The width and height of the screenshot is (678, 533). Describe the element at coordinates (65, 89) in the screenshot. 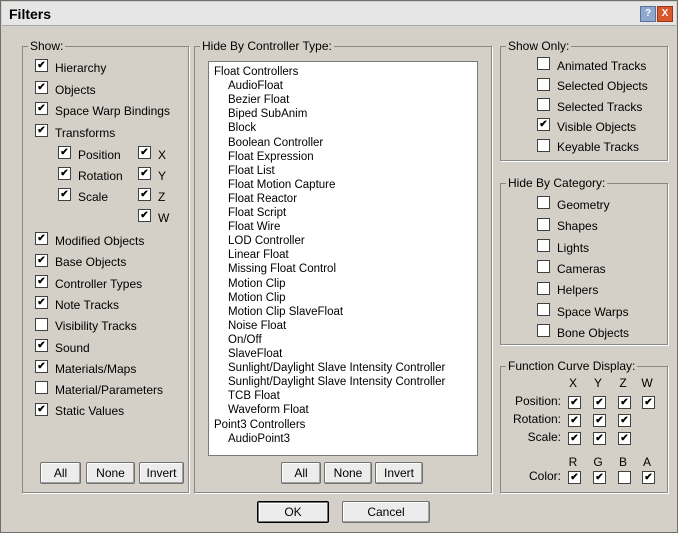

I see `show-objects-checkbox: Objects` at that location.